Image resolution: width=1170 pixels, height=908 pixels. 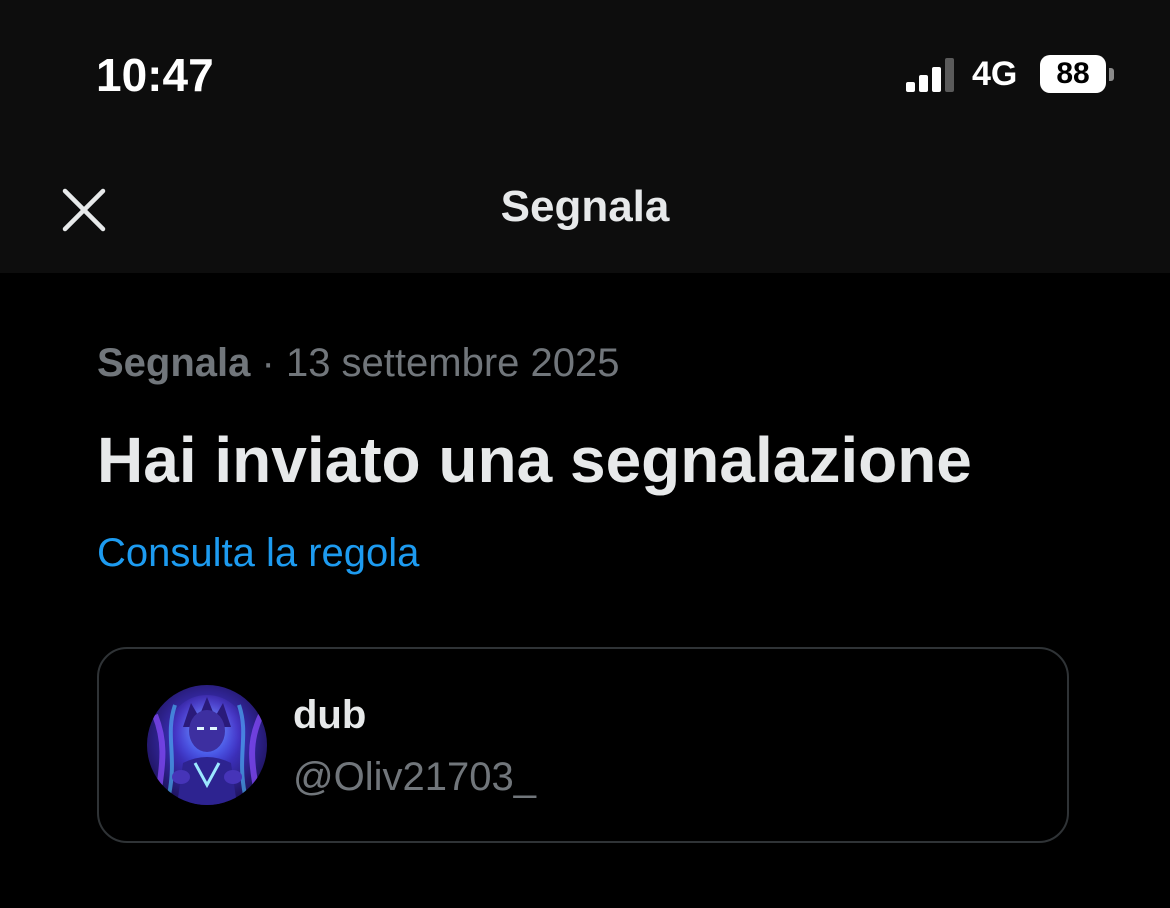 What do you see at coordinates (414, 777) in the screenshot?
I see `account-handle: @Oliv21703_` at bounding box center [414, 777].